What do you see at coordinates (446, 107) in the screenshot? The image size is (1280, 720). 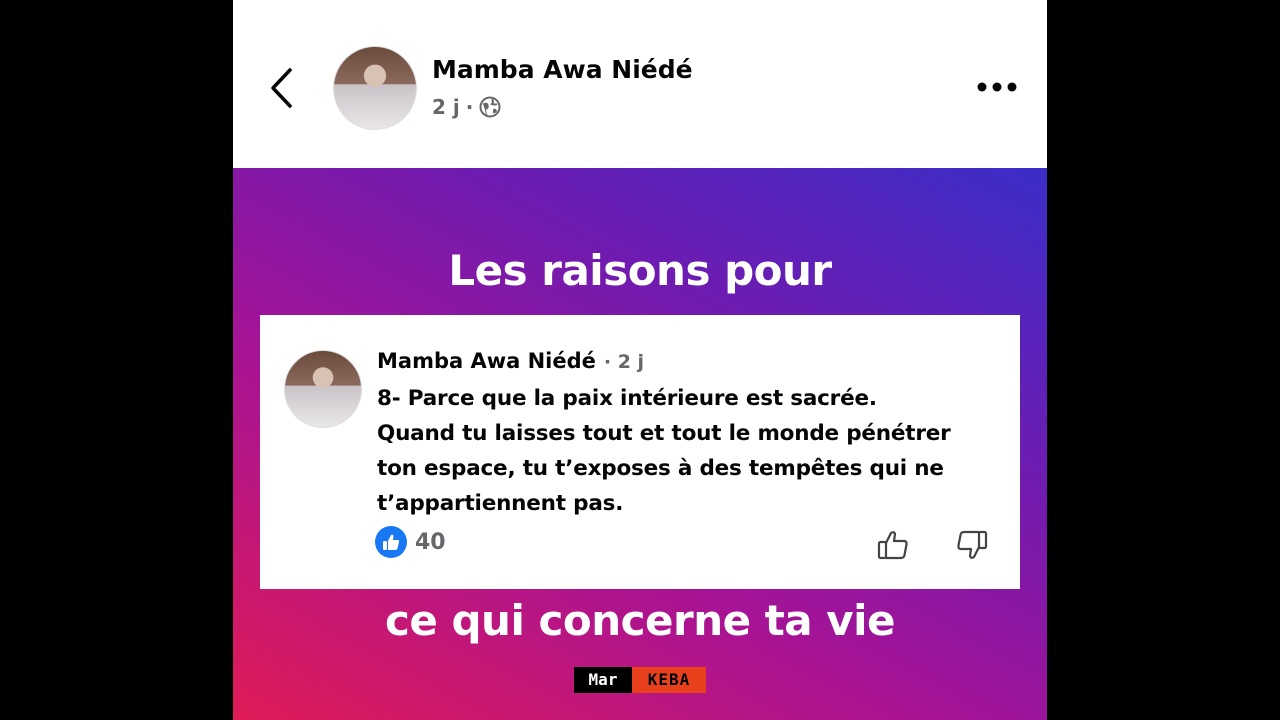 I see `post-time: 2 j` at bounding box center [446, 107].